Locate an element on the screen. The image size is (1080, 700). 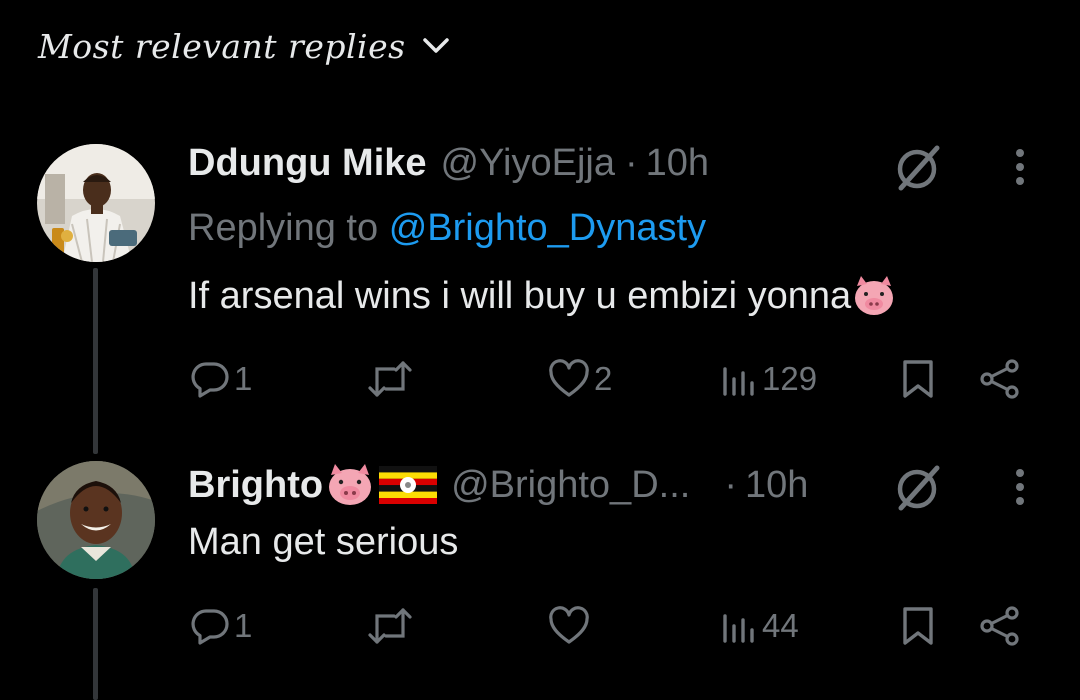
display-name: Brighto is located at coordinates (255, 485).